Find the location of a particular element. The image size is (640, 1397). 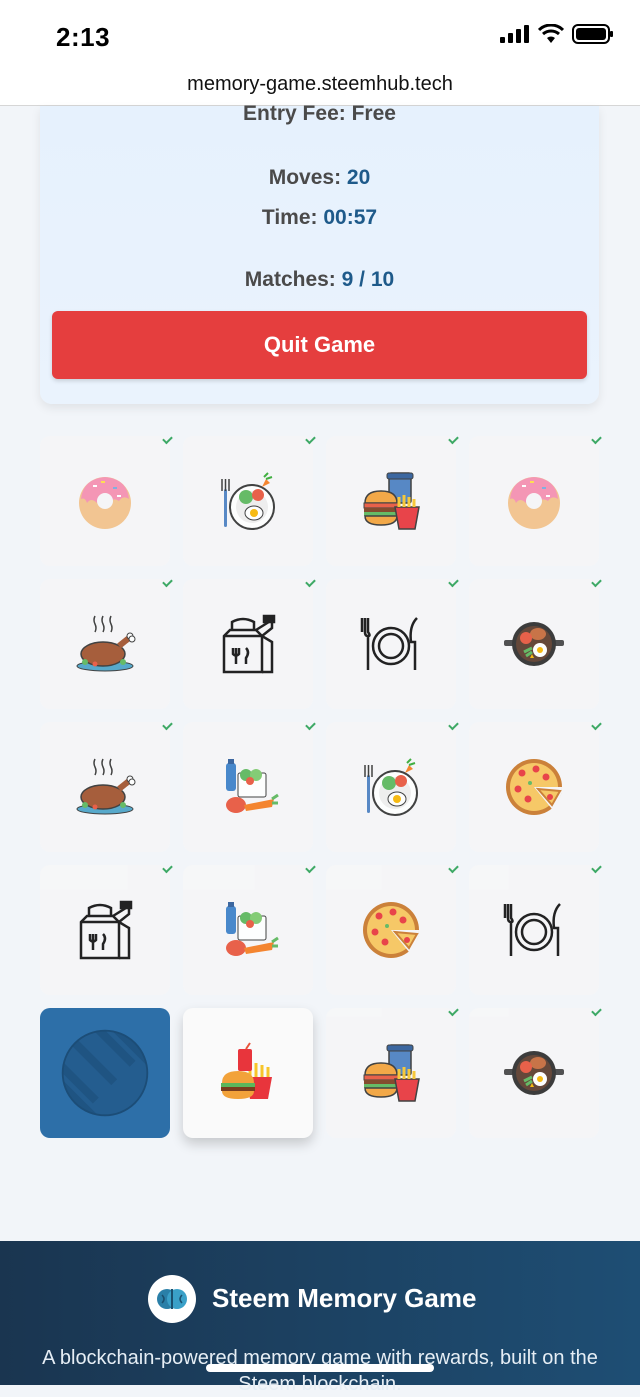

footer-title: Steem Memory Game is located at coordinates (344, 1298).